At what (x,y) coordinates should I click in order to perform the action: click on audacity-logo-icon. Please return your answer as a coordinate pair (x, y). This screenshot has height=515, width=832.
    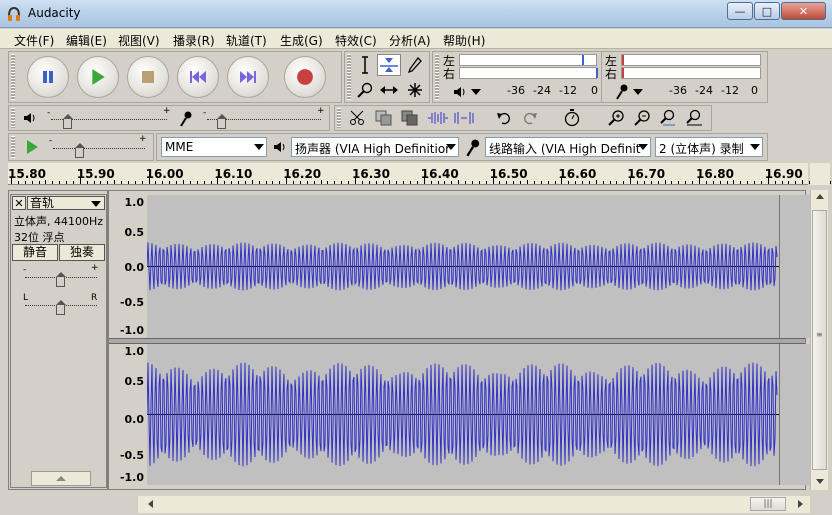
    Looking at the image, I should click on (14, 13).